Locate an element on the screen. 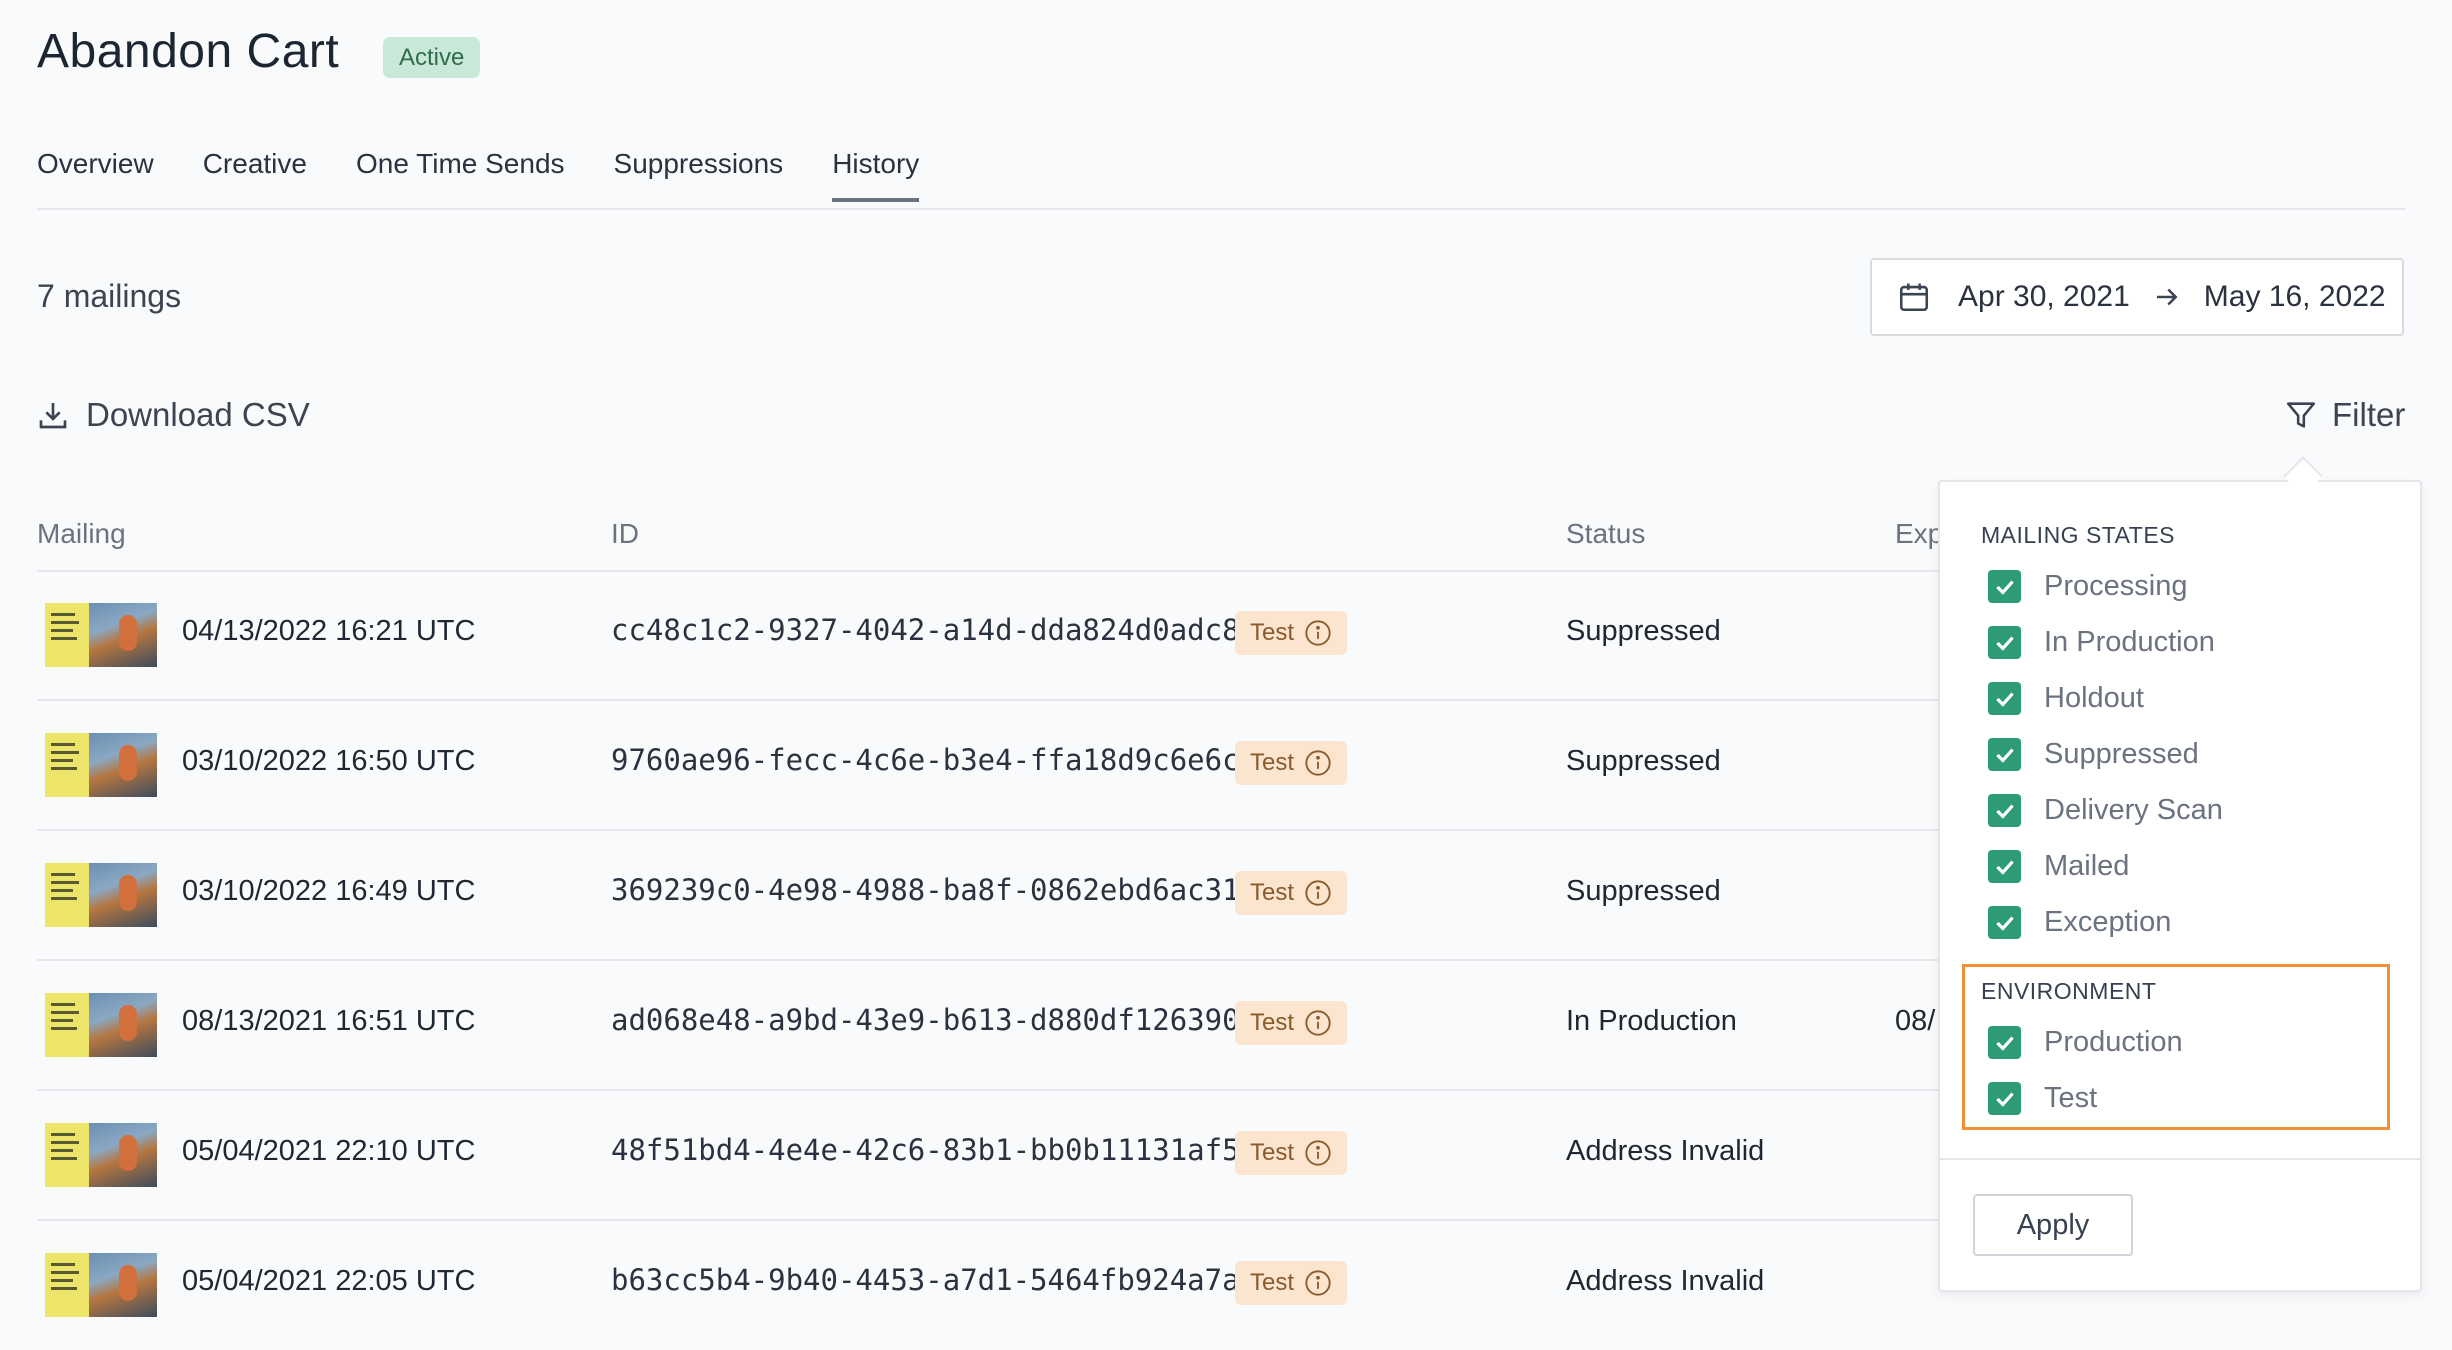 The image size is (2452, 1350). filter-button: Filter is located at coordinates (2344, 415).